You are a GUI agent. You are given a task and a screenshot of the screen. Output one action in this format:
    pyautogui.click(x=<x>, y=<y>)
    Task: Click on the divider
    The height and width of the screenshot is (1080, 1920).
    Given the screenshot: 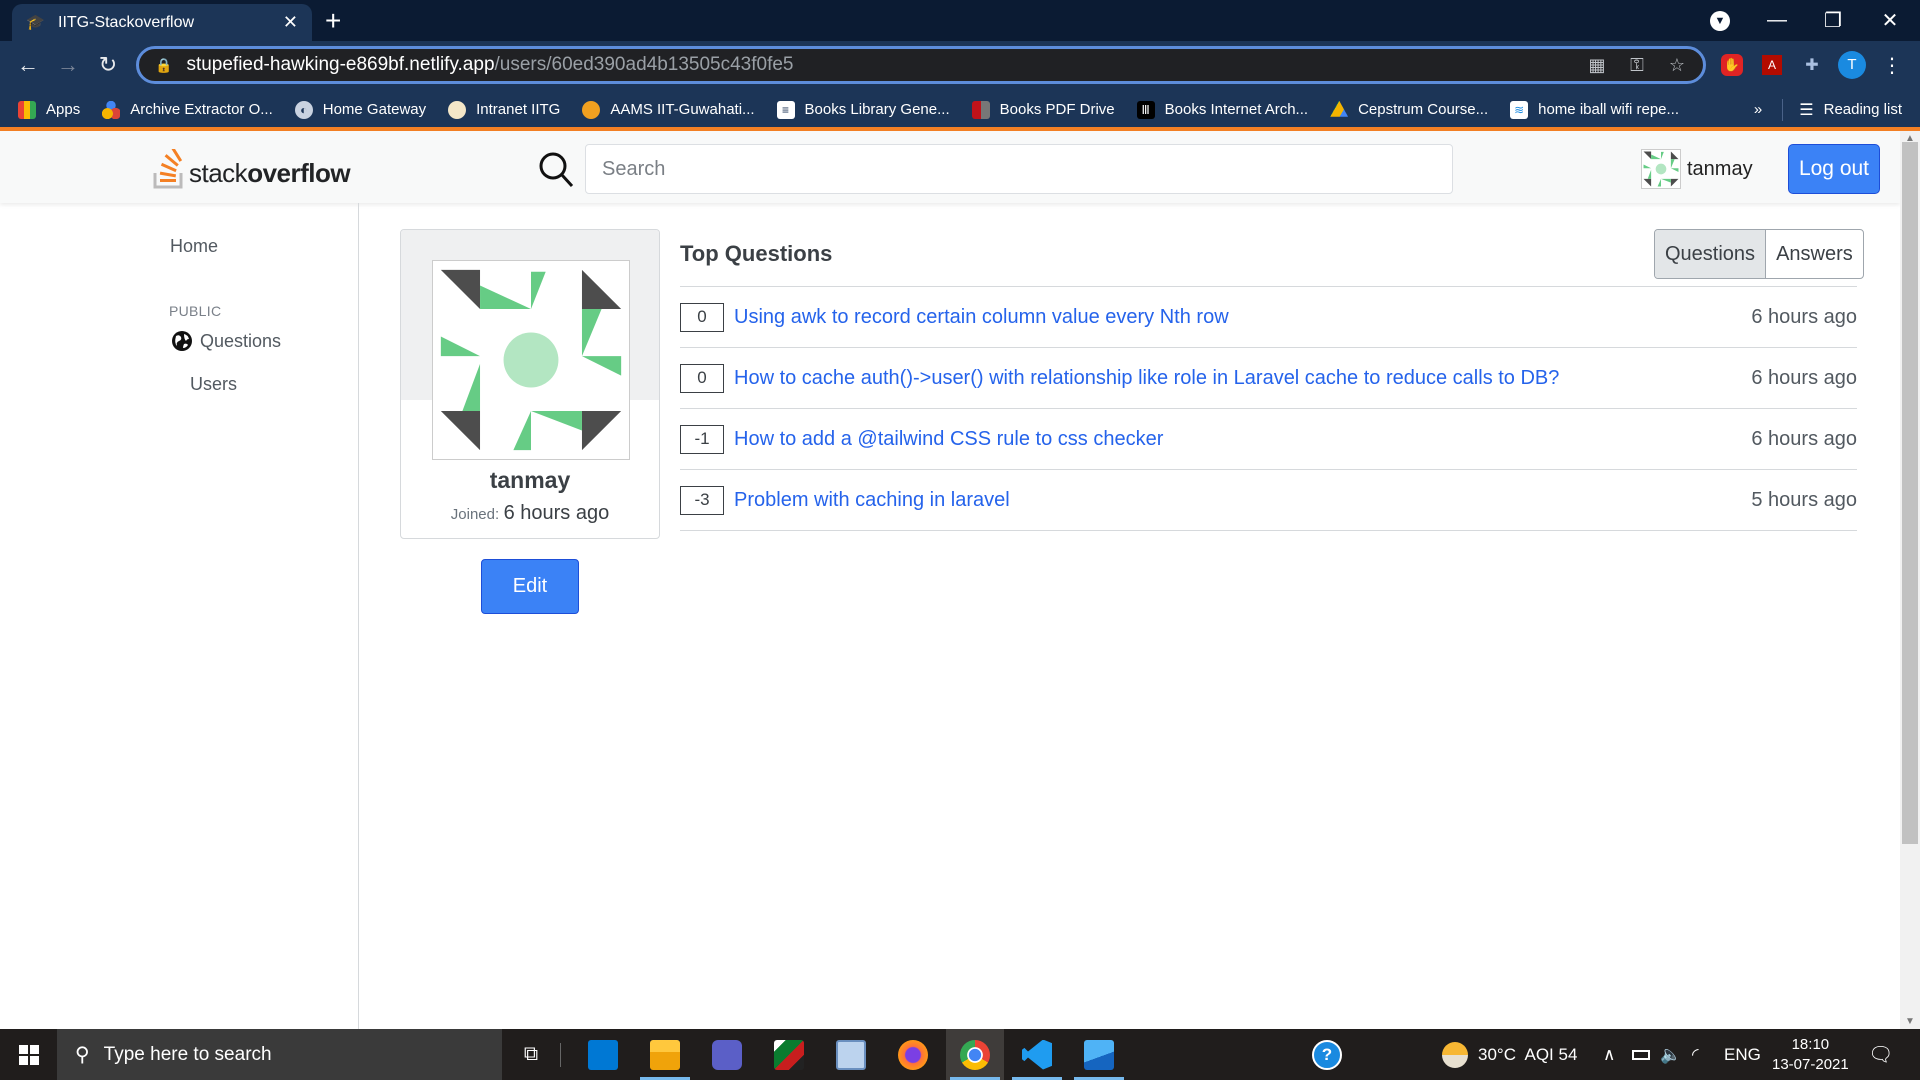 What is the action you would take?
    pyautogui.click(x=560, y=1055)
    